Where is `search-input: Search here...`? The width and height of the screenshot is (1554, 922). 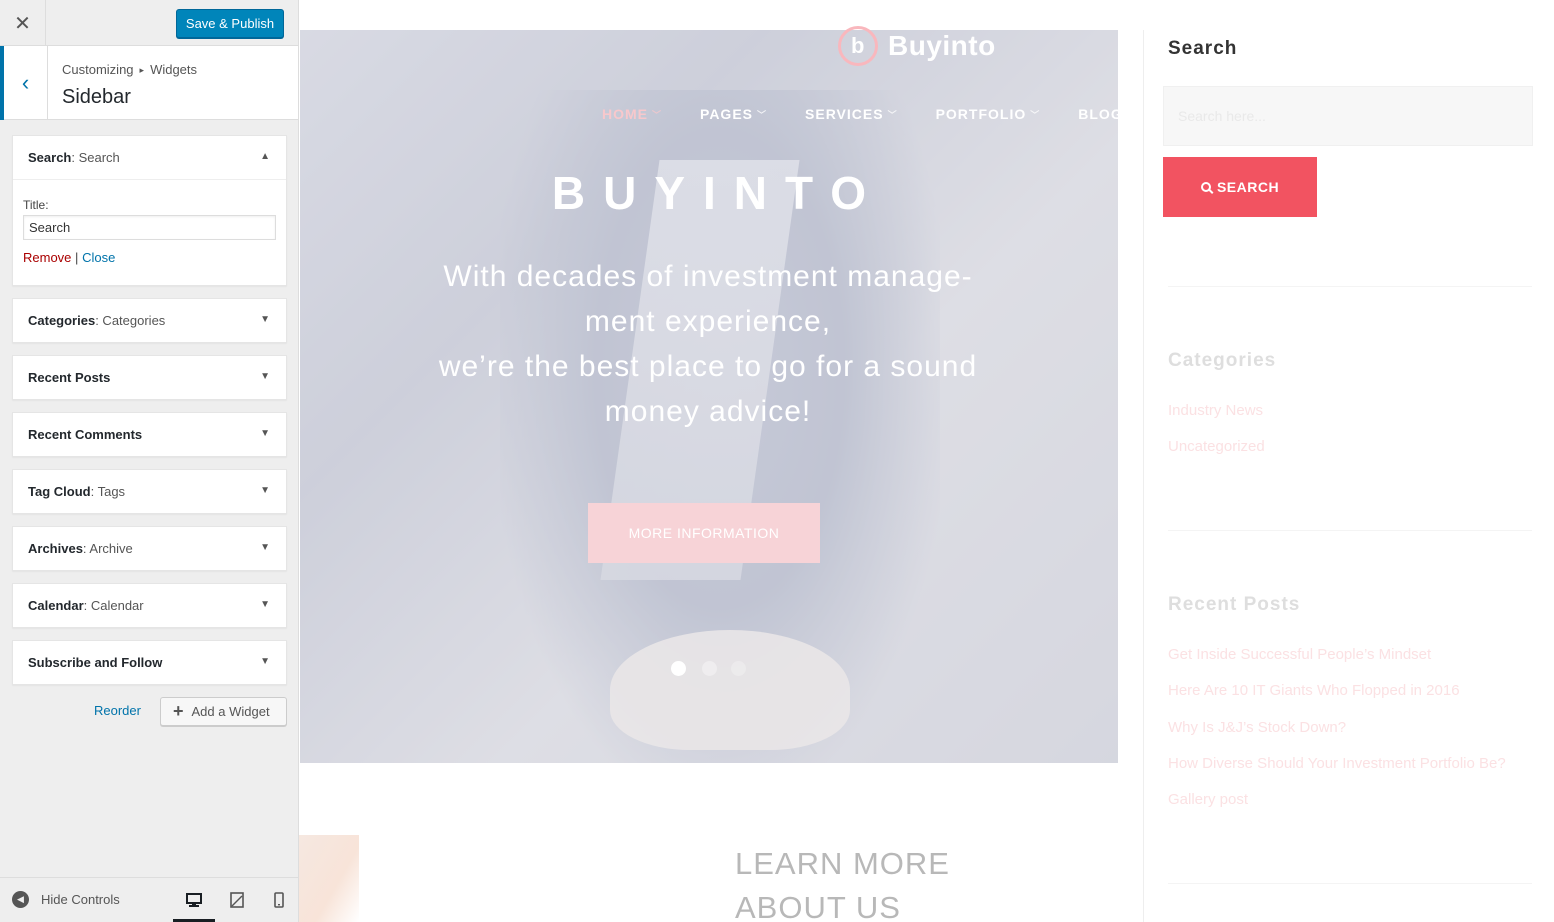 search-input: Search here... is located at coordinates (1348, 116).